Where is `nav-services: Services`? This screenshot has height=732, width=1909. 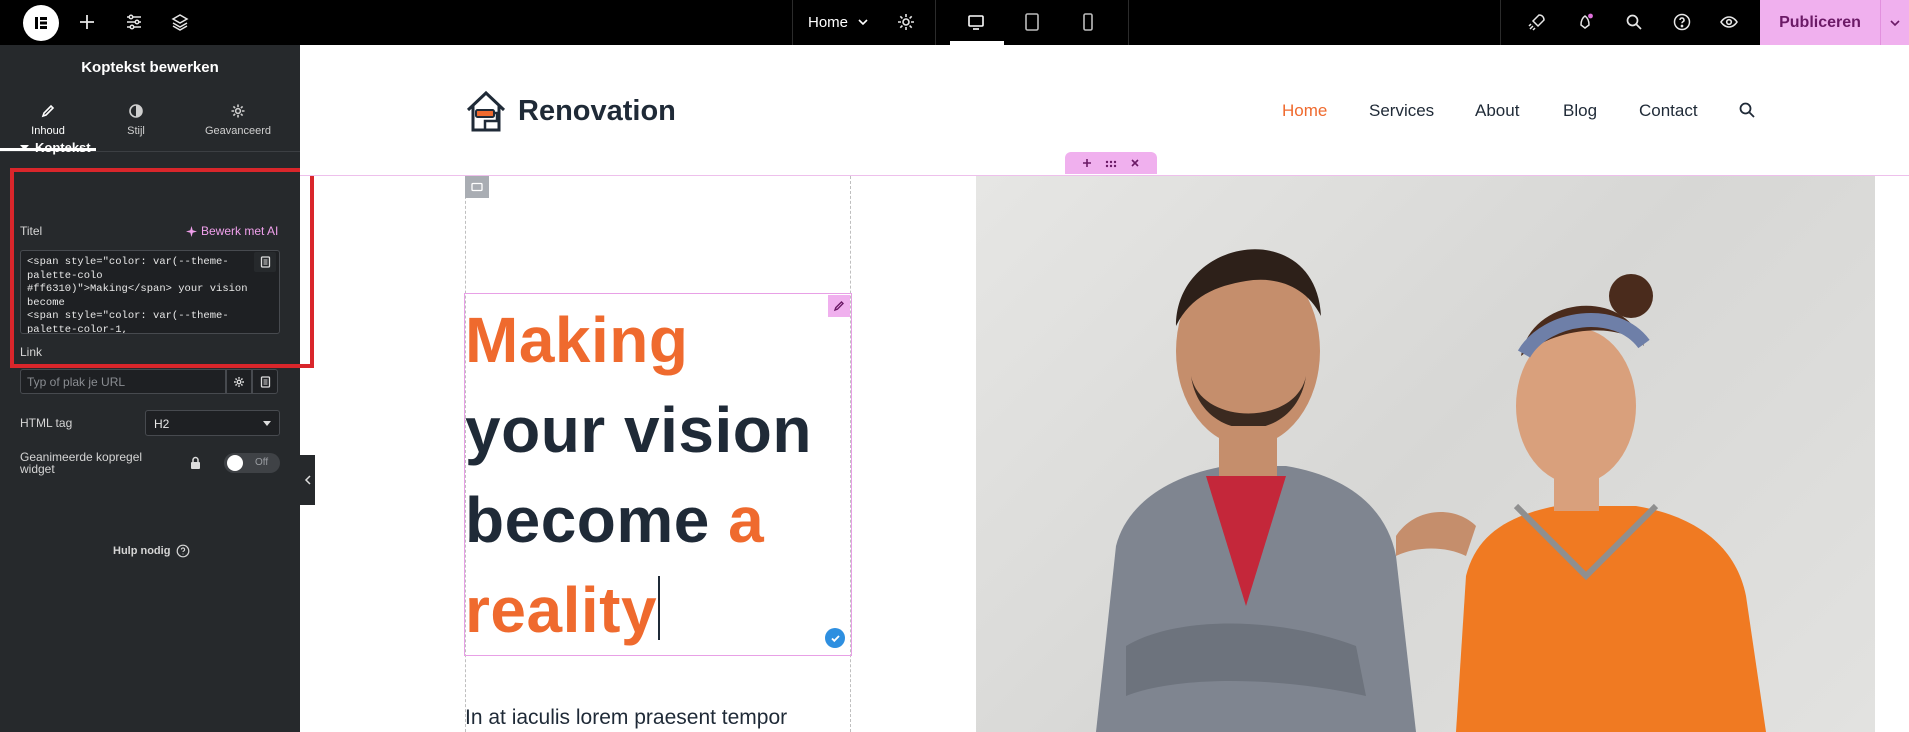
nav-services: Services is located at coordinates (1401, 111).